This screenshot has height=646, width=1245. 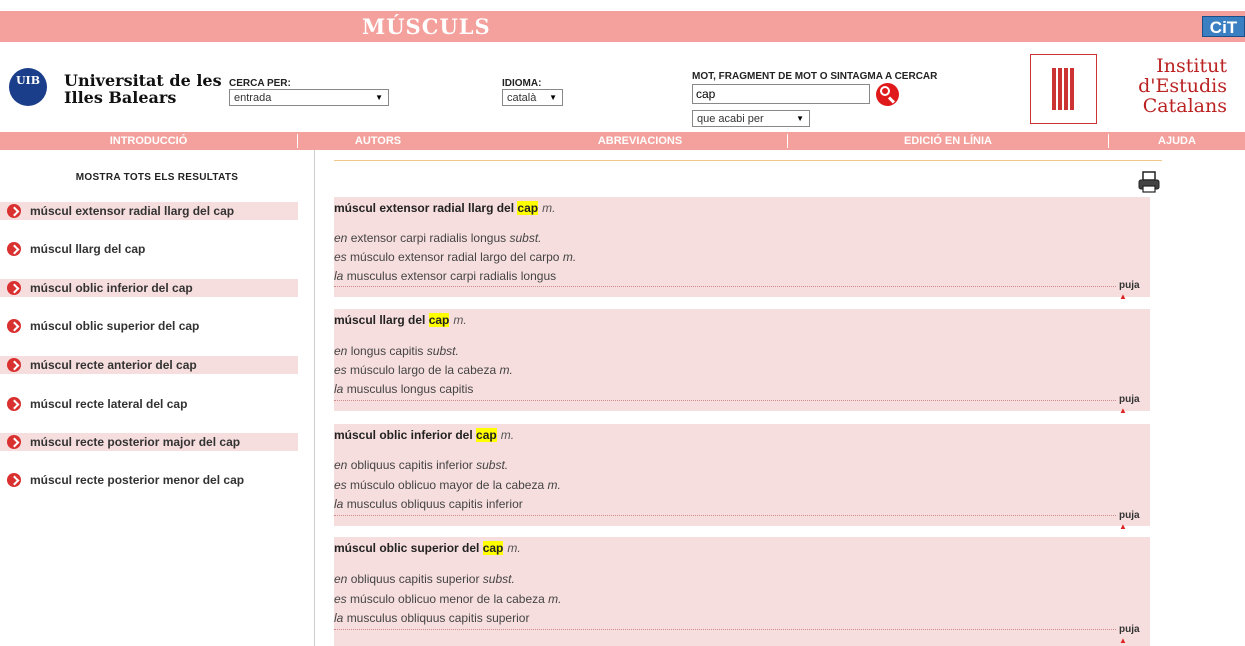 What do you see at coordinates (149, 326) in the screenshot?
I see `result-item: múscul oblic superior del cap` at bounding box center [149, 326].